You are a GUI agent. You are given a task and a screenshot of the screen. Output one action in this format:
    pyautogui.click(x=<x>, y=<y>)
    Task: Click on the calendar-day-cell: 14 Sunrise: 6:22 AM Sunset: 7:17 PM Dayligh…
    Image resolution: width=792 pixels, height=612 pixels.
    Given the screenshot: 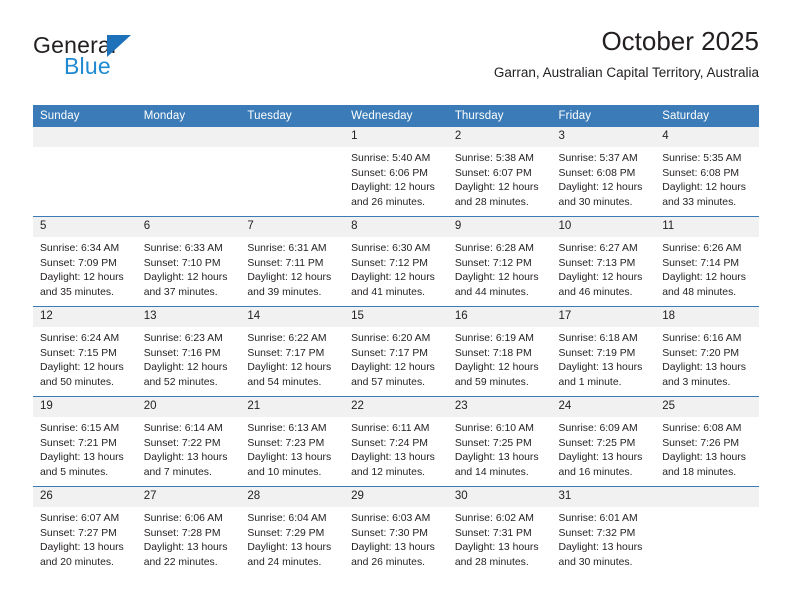 What is the action you would take?
    pyautogui.click(x=292, y=351)
    